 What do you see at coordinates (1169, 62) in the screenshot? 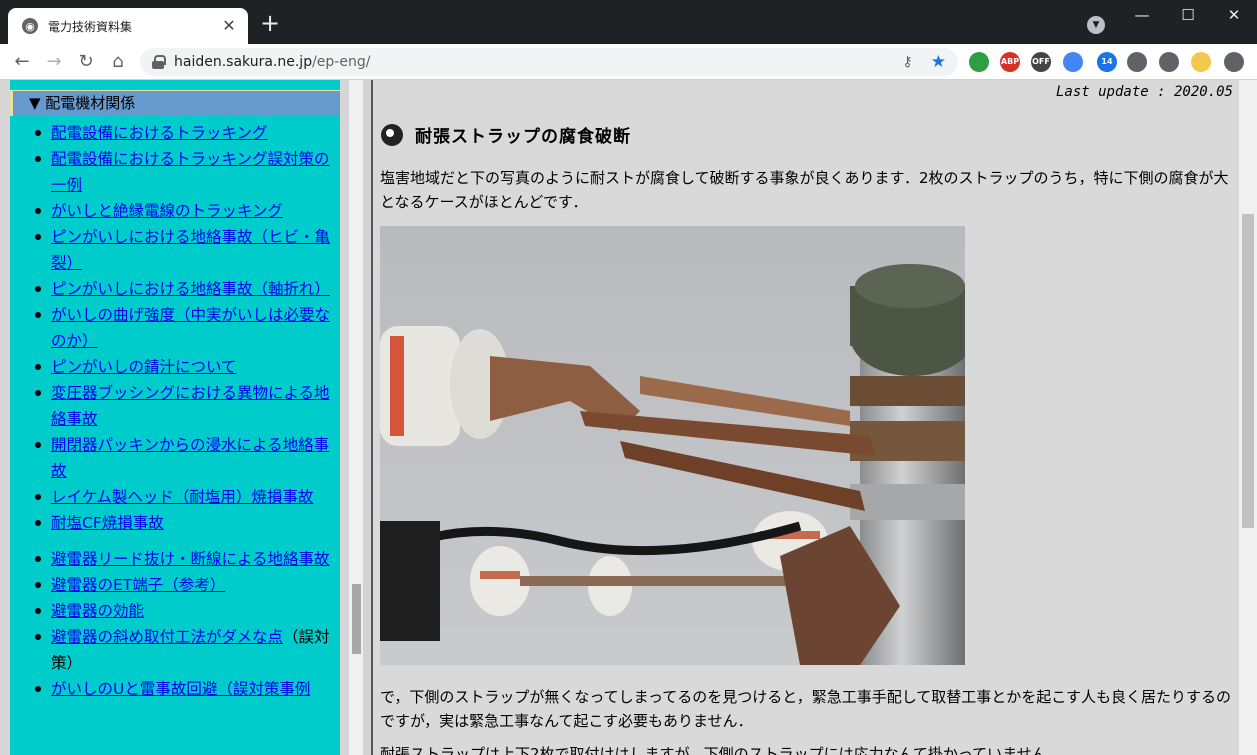
I see `reading-list-icon` at bounding box center [1169, 62].